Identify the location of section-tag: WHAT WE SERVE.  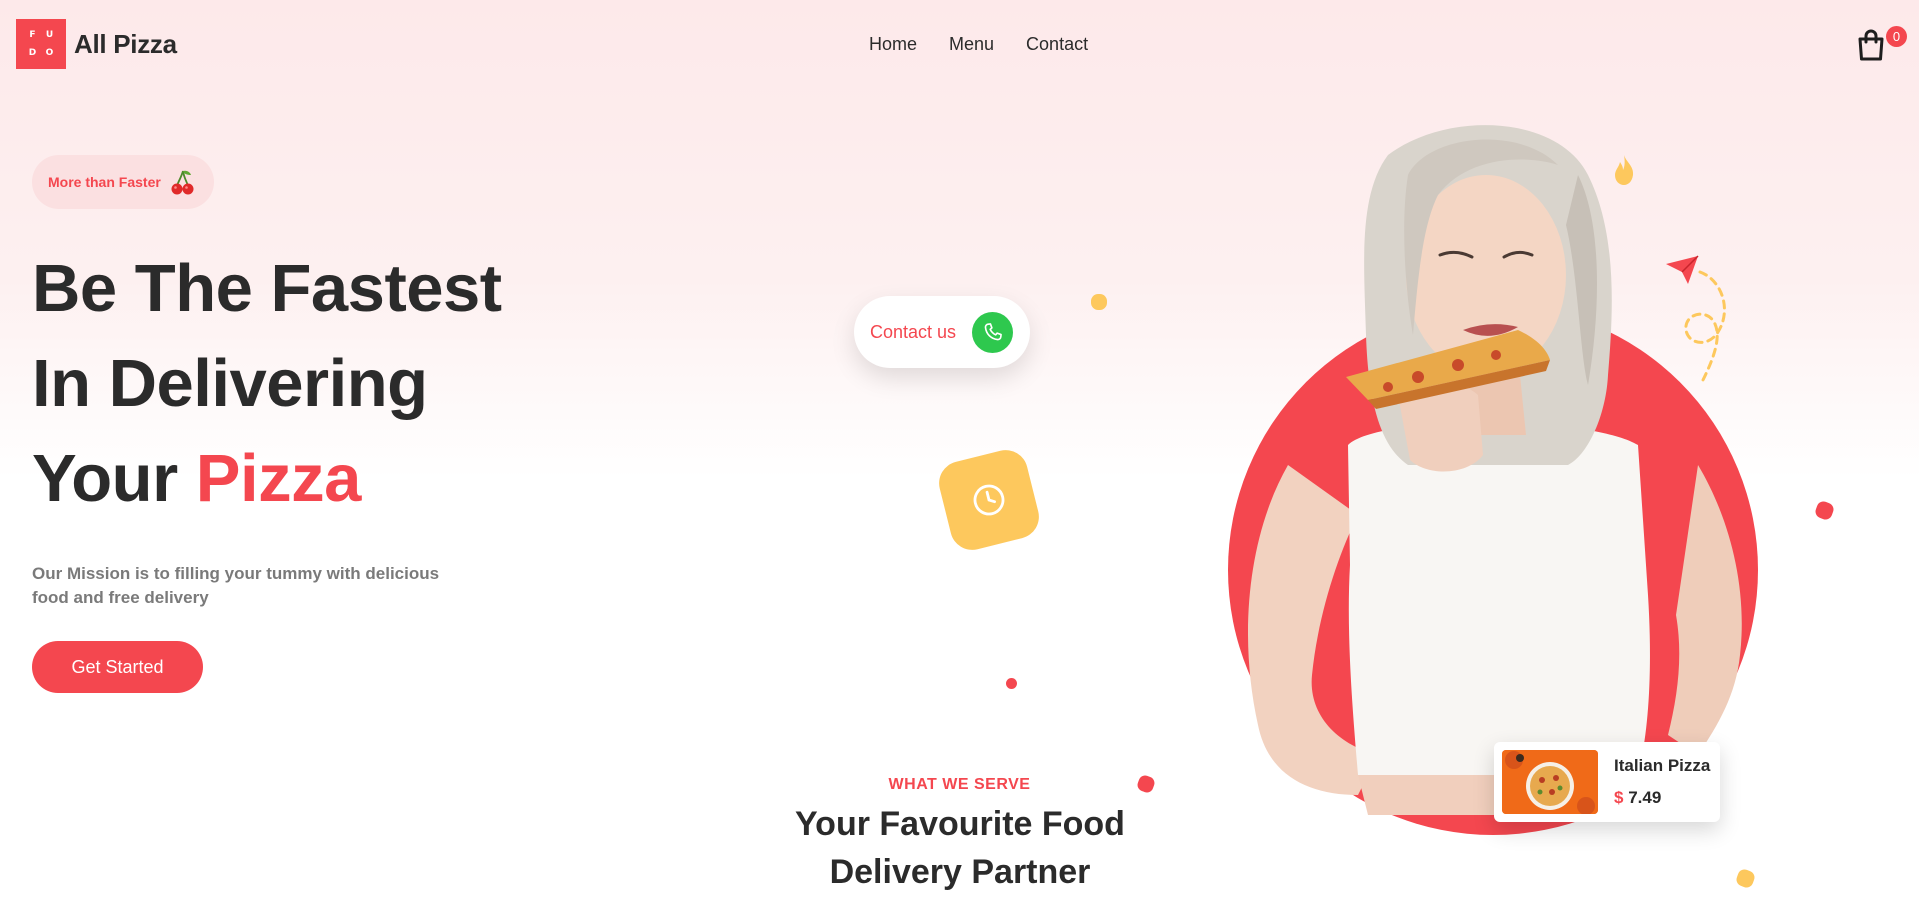
(959, 784).